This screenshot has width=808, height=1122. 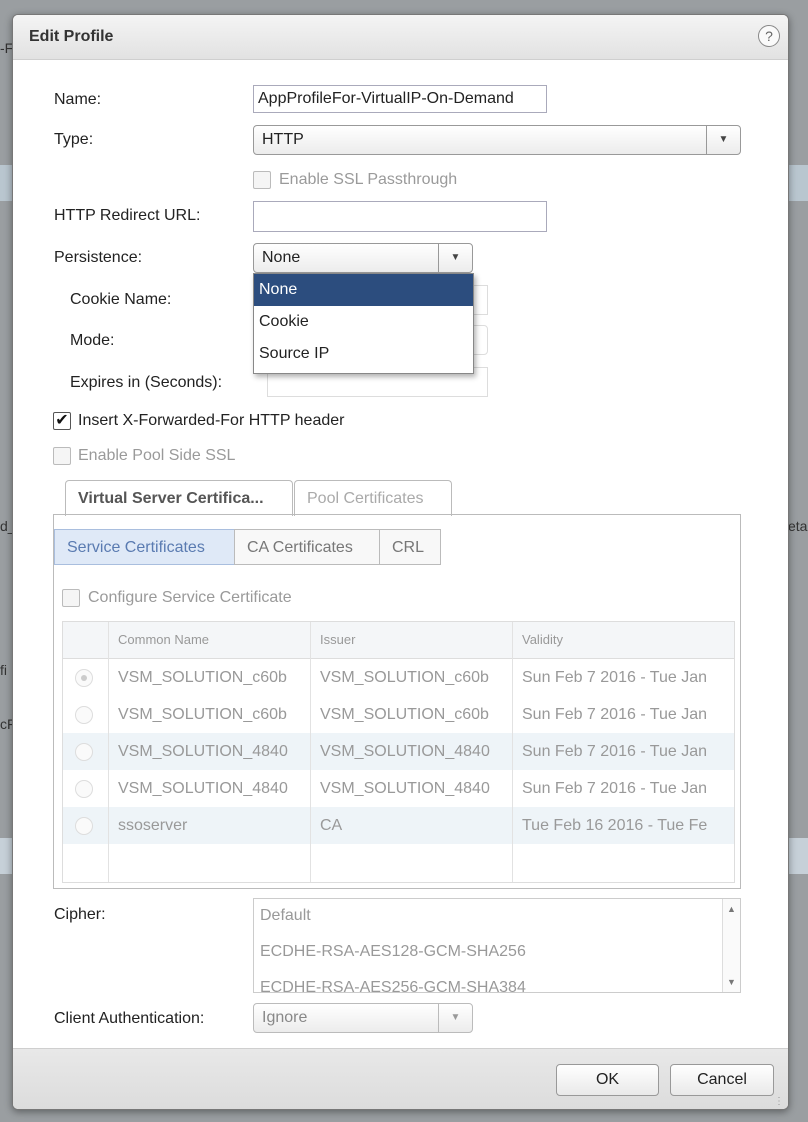 What do you see at coordinates (769, 36) in the screenshot?
I see `help-icon: ?` at bounding box center [769, 36].